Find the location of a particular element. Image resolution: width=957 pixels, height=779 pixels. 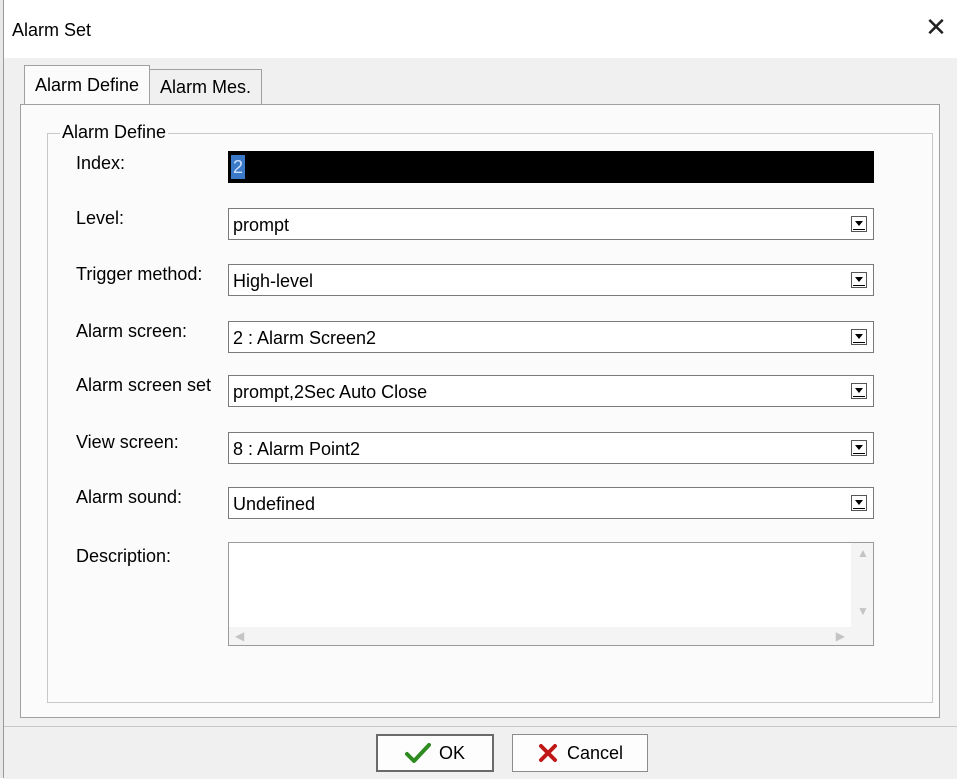

view-screen-select: 8 : Alarm Point2 is located at coordinates (551, 448).